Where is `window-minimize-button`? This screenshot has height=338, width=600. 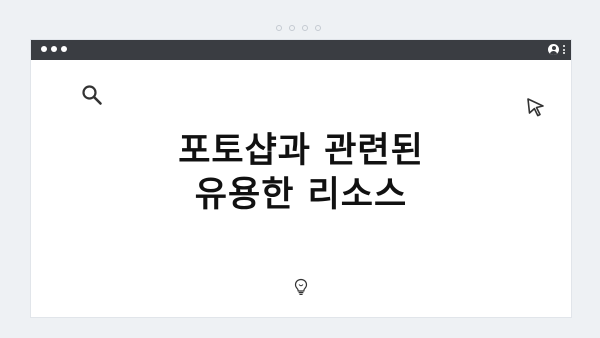 window-minimize-button is located at coordinates (54, 49).